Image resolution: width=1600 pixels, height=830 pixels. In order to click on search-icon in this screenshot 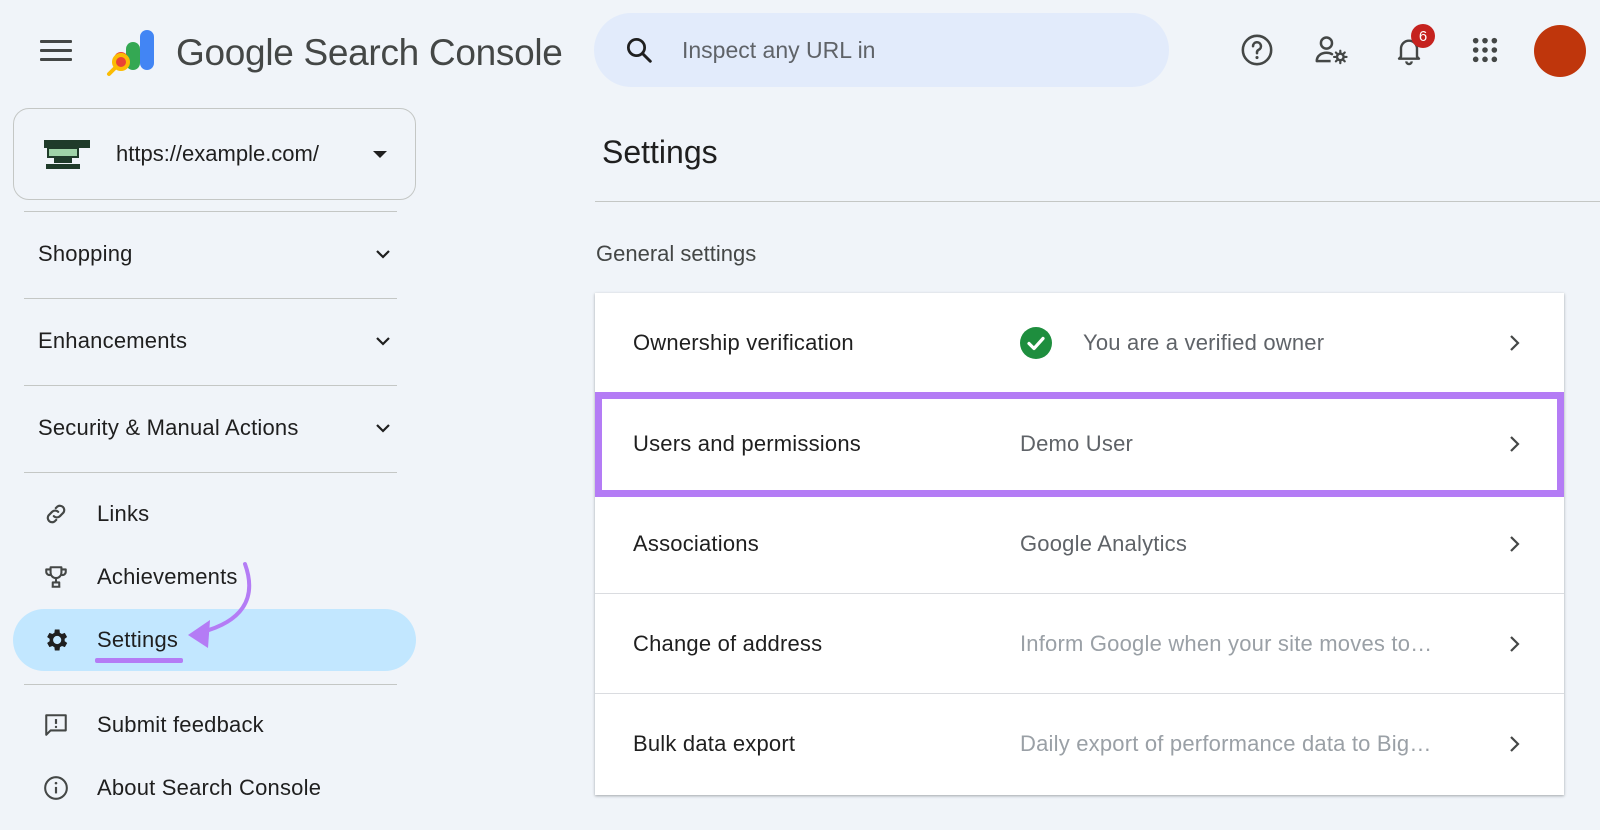, I will do `click(639, 50)`.